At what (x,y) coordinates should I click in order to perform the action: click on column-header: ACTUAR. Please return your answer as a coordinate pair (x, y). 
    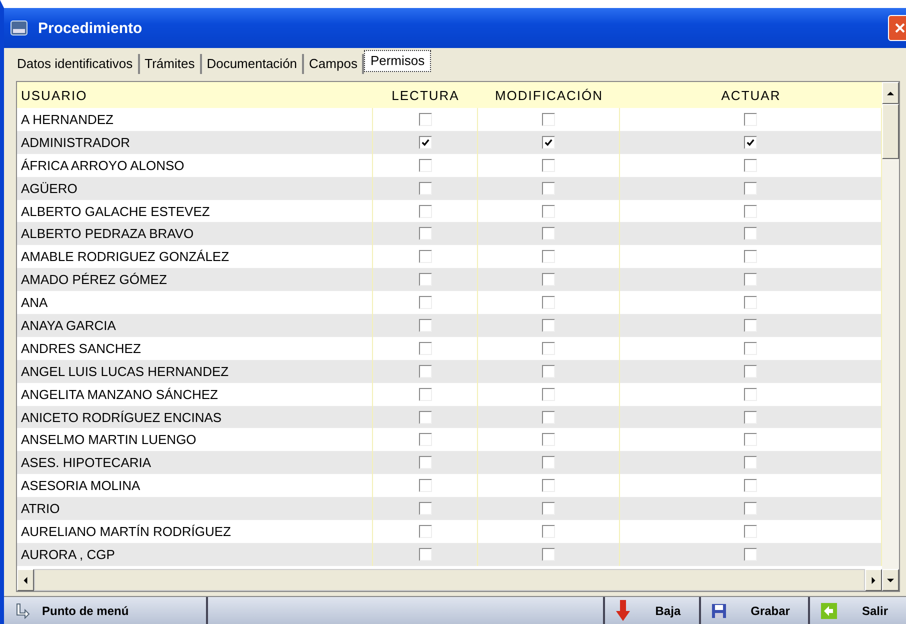
    Looking at the image, I should click on (751, 95).